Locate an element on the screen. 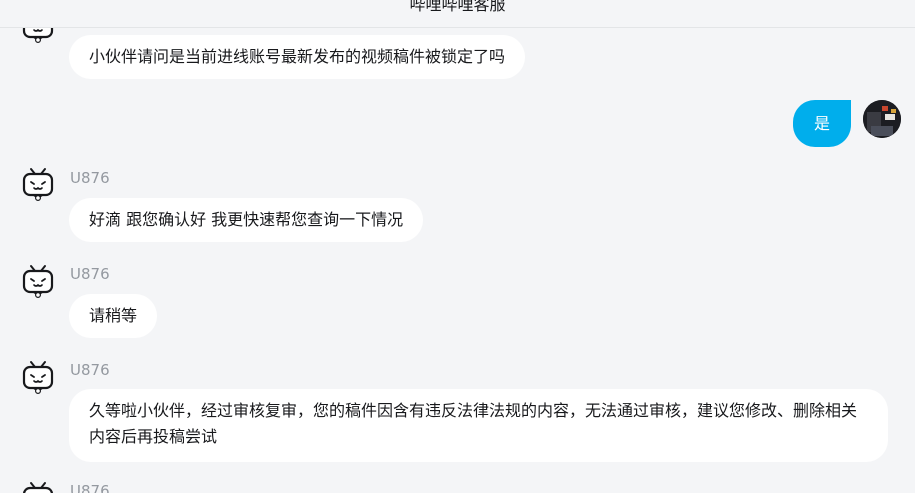 The width and height of the screenshot is (915, 493). user-message-bubble: 是 is located at coordinates (822, 123).